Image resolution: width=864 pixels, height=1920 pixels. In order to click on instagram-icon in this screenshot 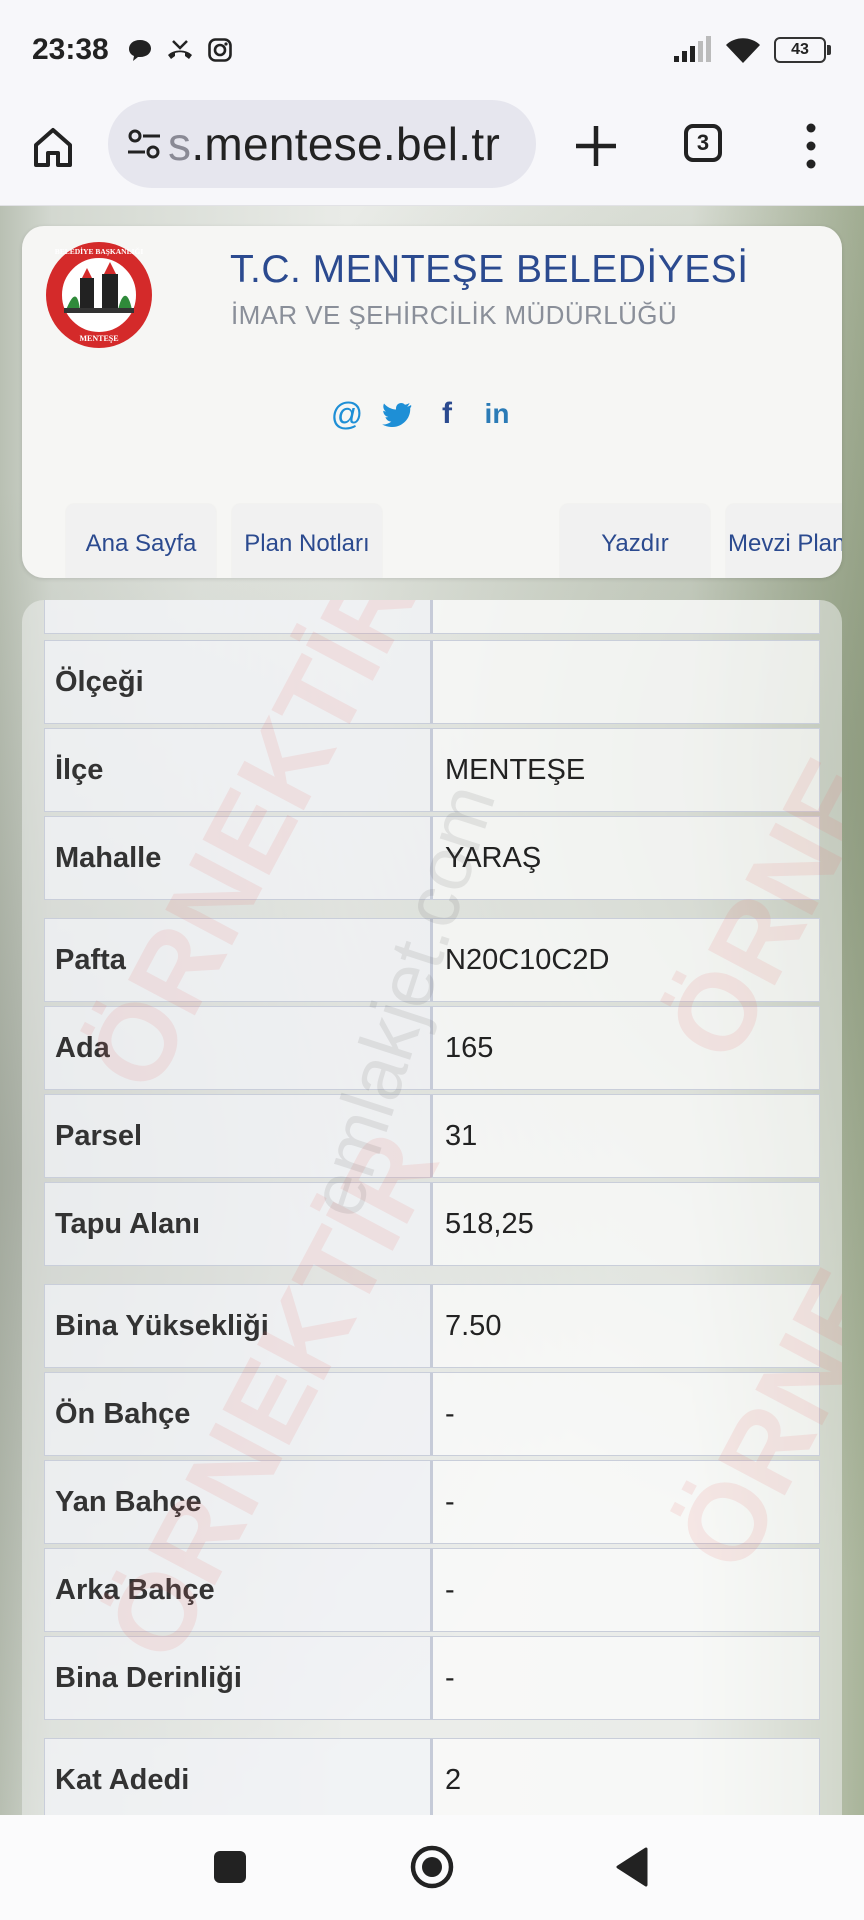, I will do `click(219, 50)`.